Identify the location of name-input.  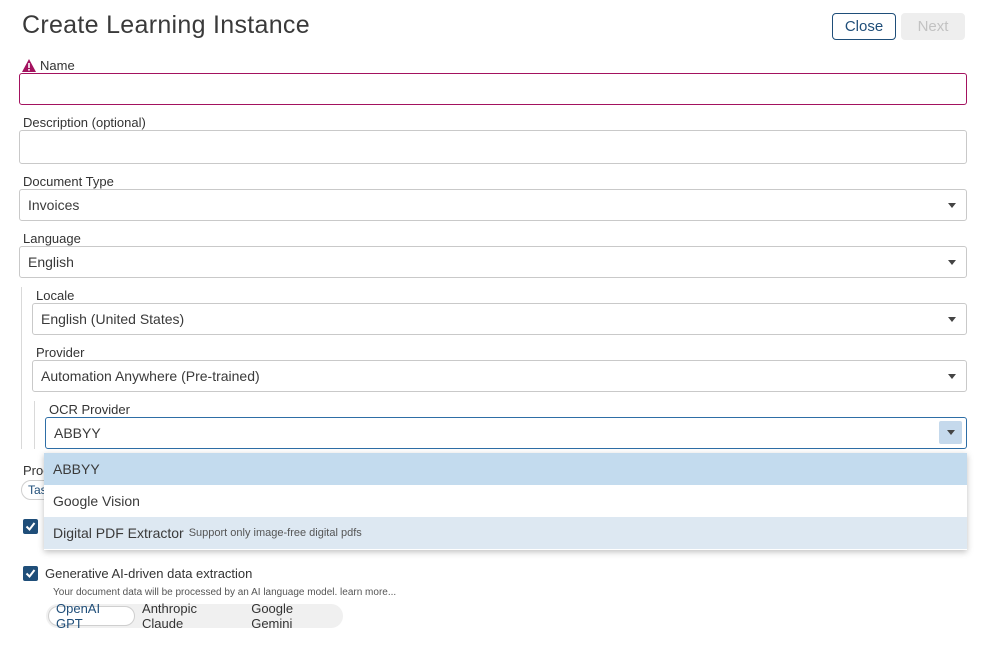
(493, 89).